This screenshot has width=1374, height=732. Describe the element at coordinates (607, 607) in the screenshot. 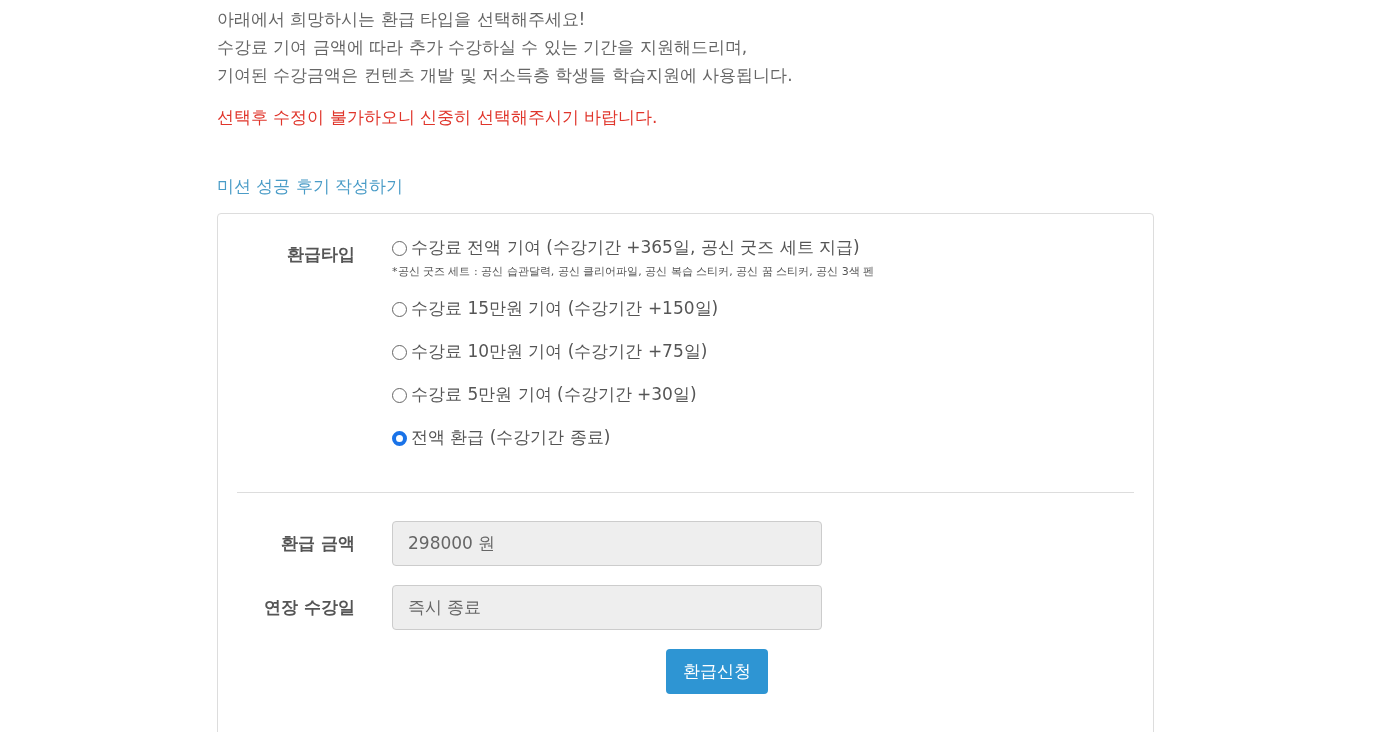

I see `readonly-field: 즉시 종료` at that location.